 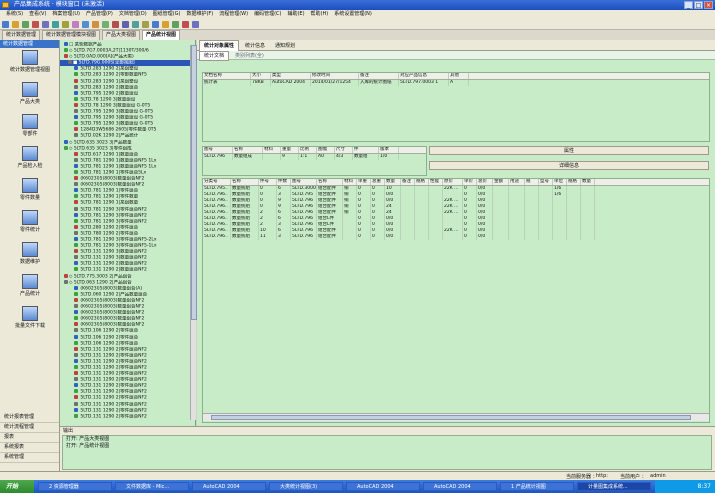 What do you see at coordinates (167, 14) in the screenshot?
I see `menu-item: 图纸管理(G)` at bounding box center [167, 14].